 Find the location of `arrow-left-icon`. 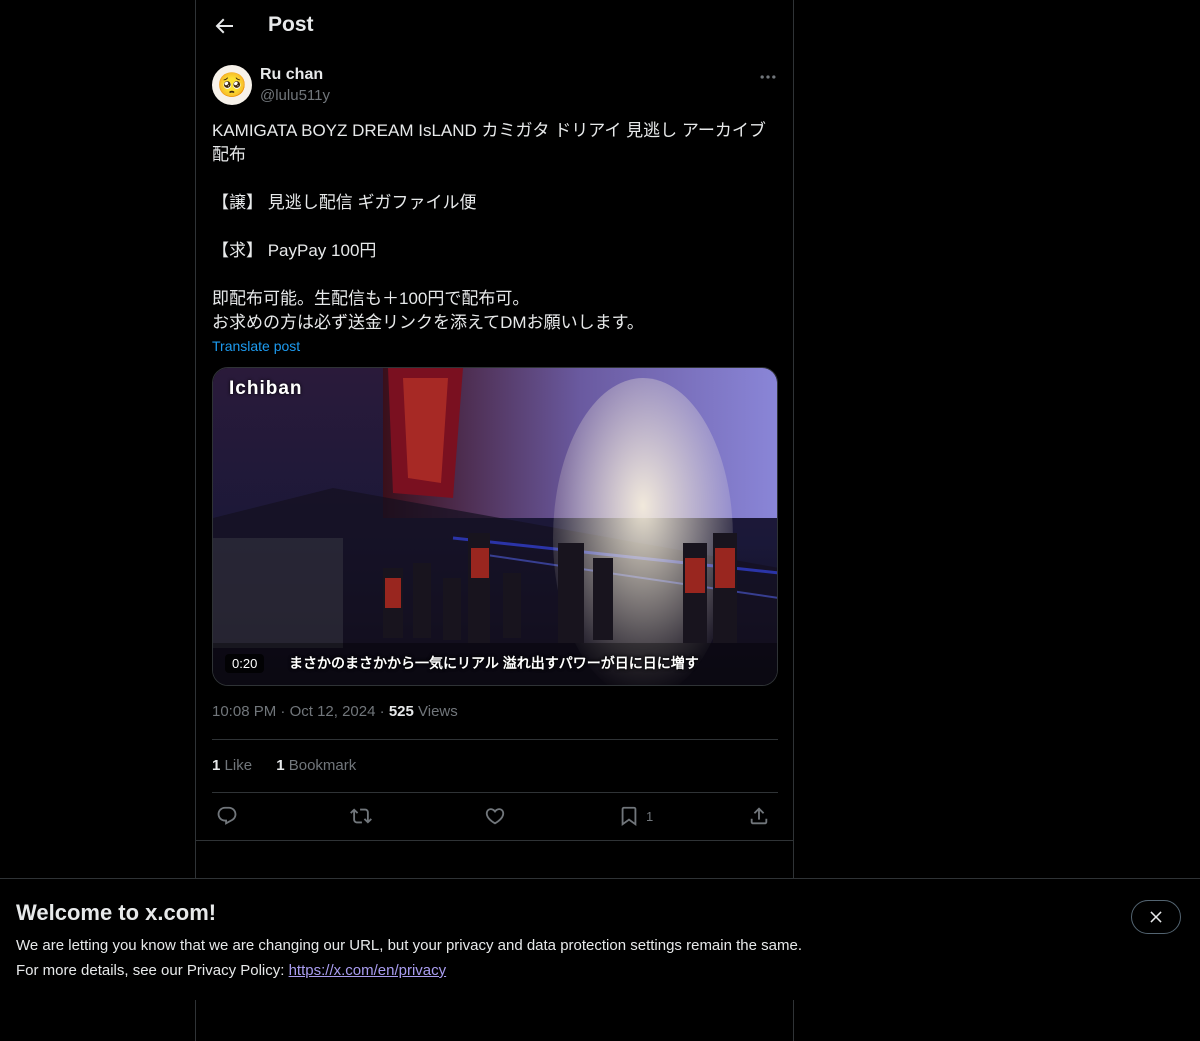

arrow-left-icon is located at coordinates (224, 26).